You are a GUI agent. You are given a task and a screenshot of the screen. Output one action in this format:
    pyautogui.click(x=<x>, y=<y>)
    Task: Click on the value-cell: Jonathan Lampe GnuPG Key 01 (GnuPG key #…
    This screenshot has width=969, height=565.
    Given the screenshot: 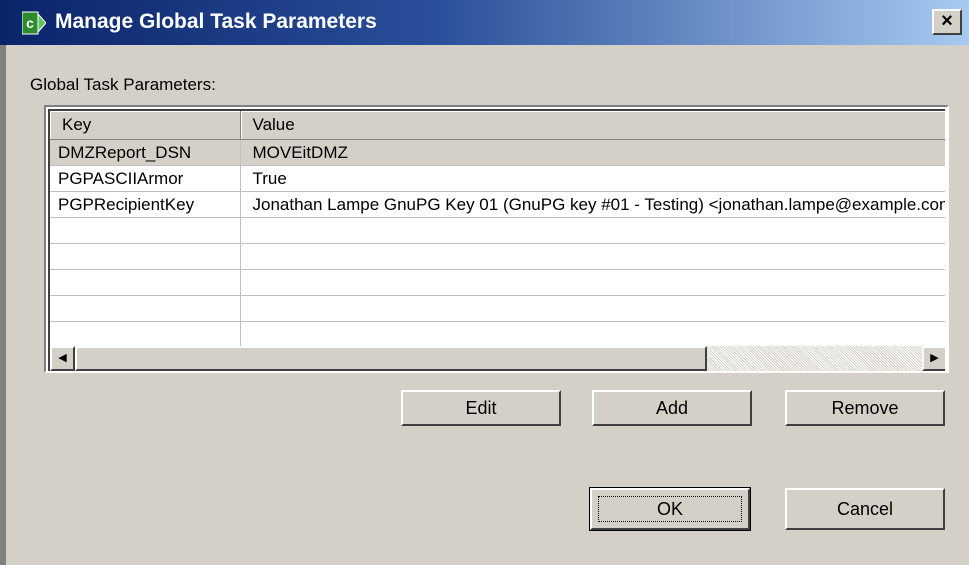 What is the action you would take?
    pyautogui.click(x=592, y=204)
    